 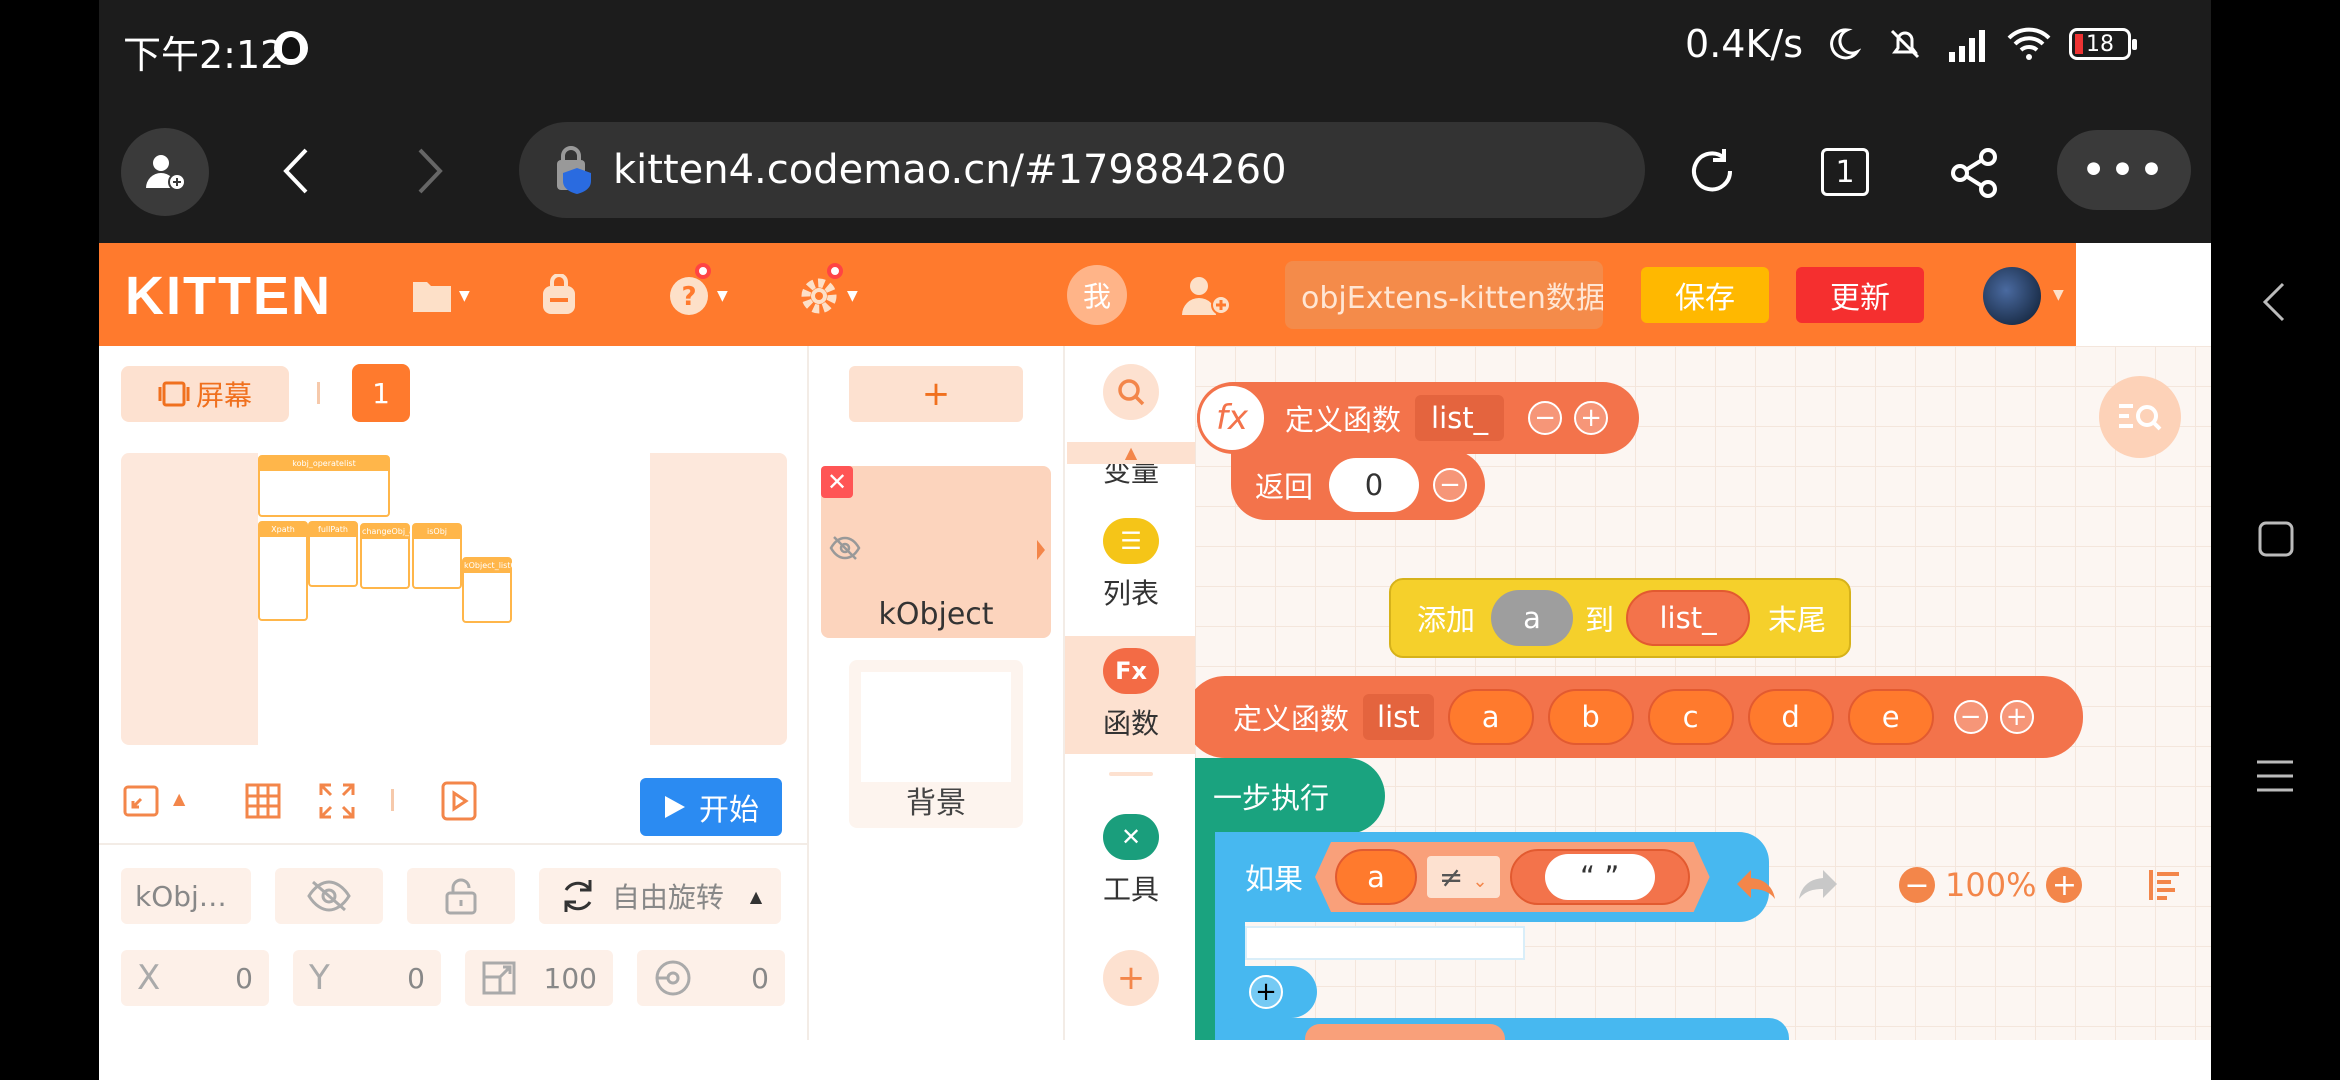 What do you see at coordinates (2275, 302) in the screenshot?
I see `nav-back-icon` at bounding box center [2275, 302].